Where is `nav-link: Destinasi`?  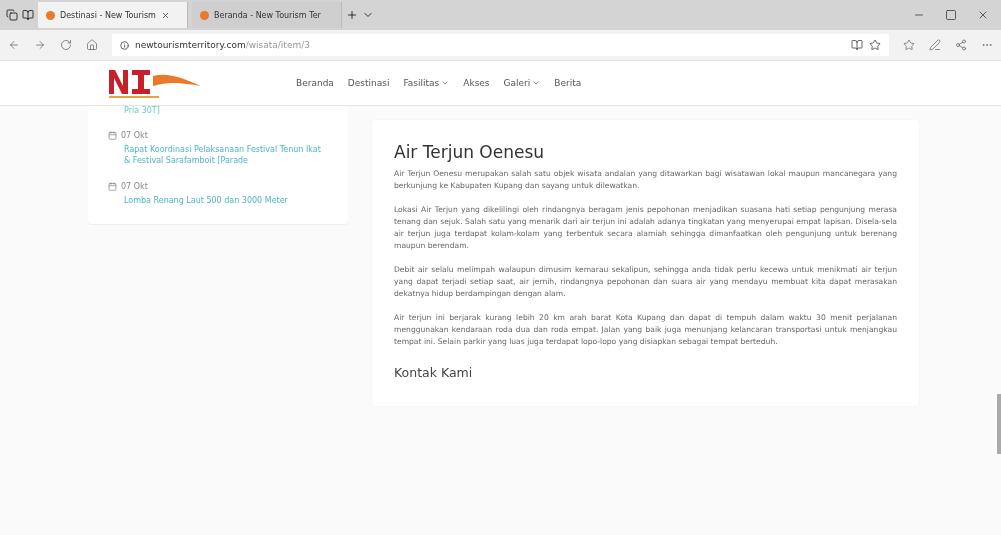
nav-link: Destinasi is located at coordinates (368, 83).